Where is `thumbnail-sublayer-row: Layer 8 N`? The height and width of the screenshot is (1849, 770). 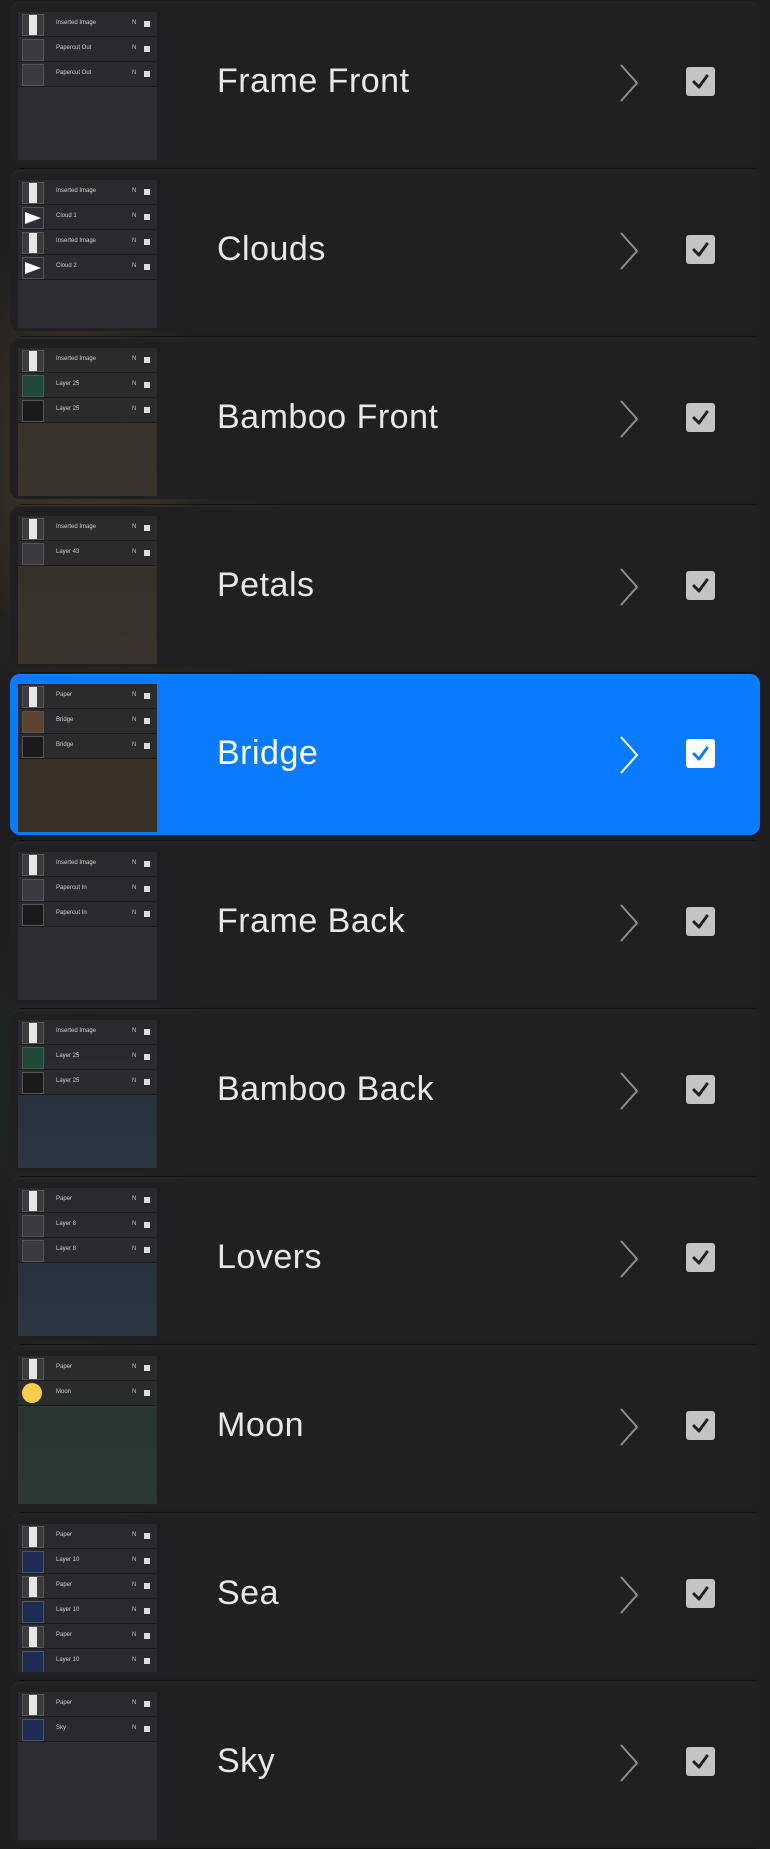 thumbnail-sublayer-row: Layer 8 N is located at coordinates (87, 1250).